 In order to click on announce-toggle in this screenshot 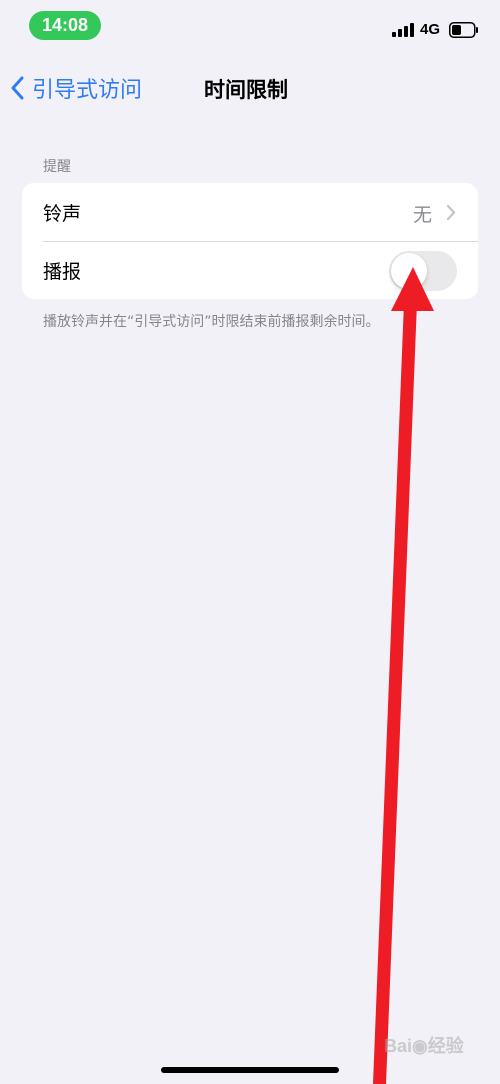, I will do `click(423, 271)`.